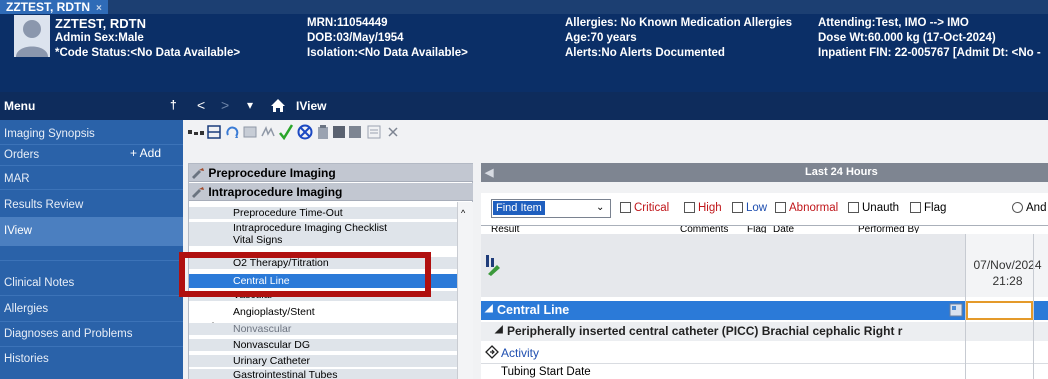 Image resolution: width=1048 pixels, height=379 pixels. I want to click on cancel-icon, so click(305, 132).